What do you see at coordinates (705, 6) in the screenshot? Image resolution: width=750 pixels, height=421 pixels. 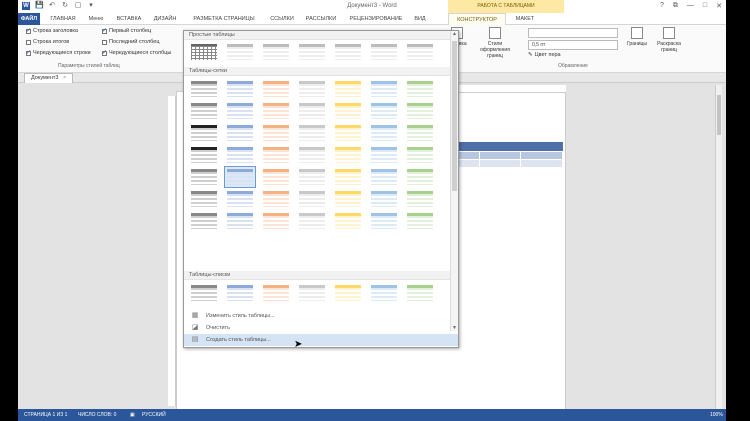 I see `maximize-icon: □` at bounding box center [705, 6].